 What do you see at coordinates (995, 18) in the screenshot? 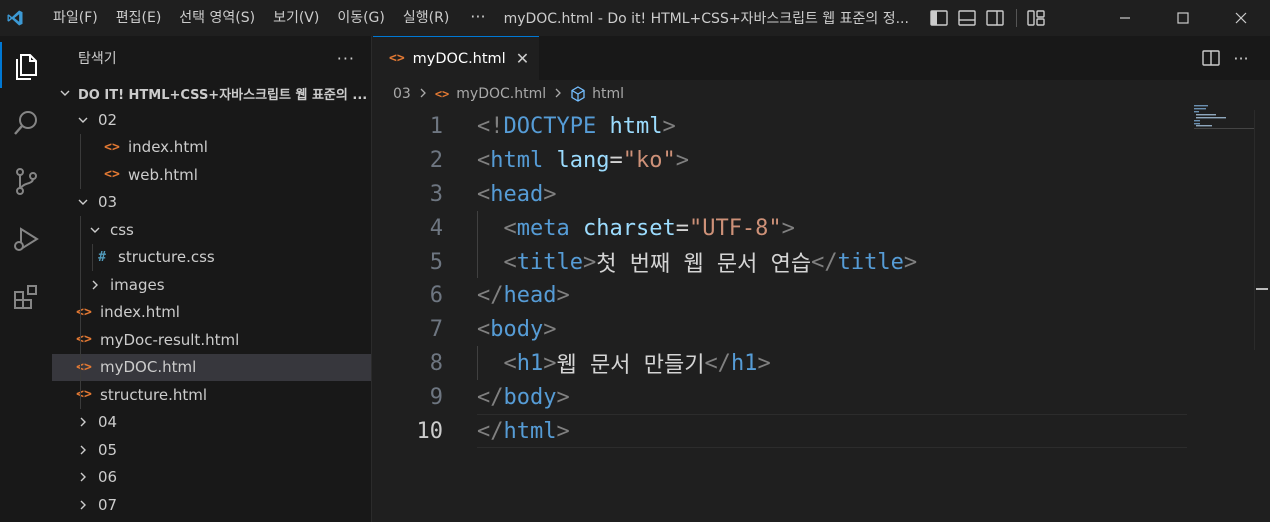
I see `toggle-secondary-sidebar-icon` at bounding box center [995, 18].